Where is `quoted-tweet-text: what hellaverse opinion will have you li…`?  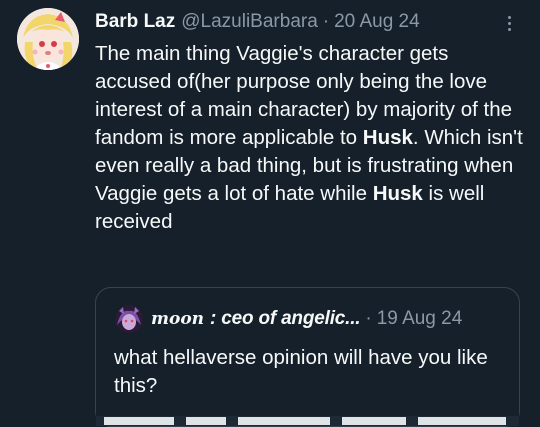 quoted-tweet-text: what hellaverse opinion will have you li… is located at coordinates (301, 371).